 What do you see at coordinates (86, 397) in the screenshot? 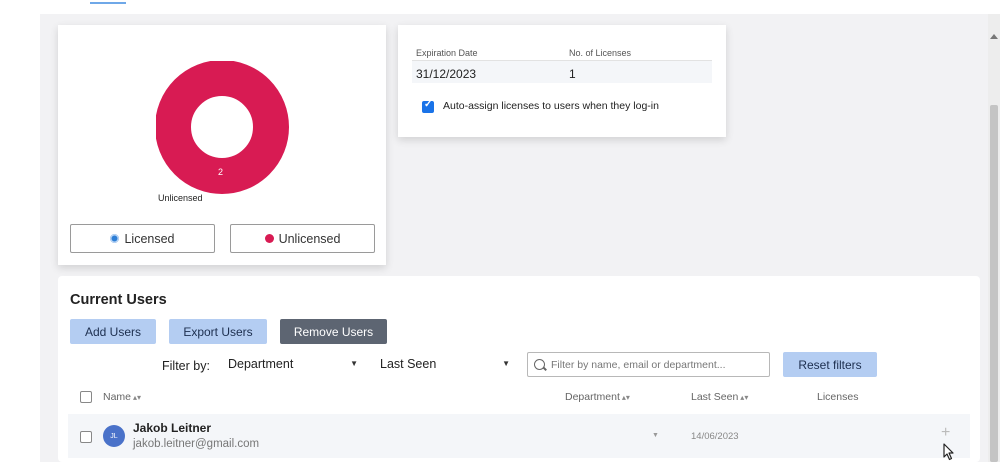
I see `select-all-checkbox` at bounding box center [86, 397].